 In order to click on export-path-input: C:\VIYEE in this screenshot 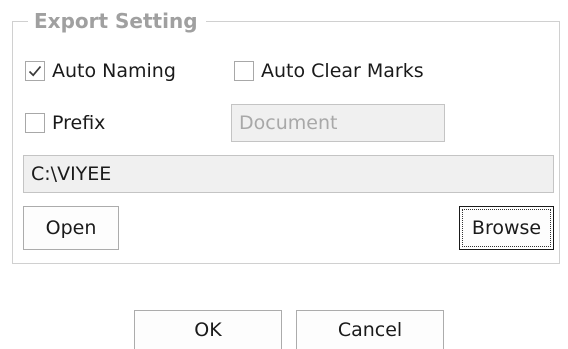, I will do `click(288, 174)`.